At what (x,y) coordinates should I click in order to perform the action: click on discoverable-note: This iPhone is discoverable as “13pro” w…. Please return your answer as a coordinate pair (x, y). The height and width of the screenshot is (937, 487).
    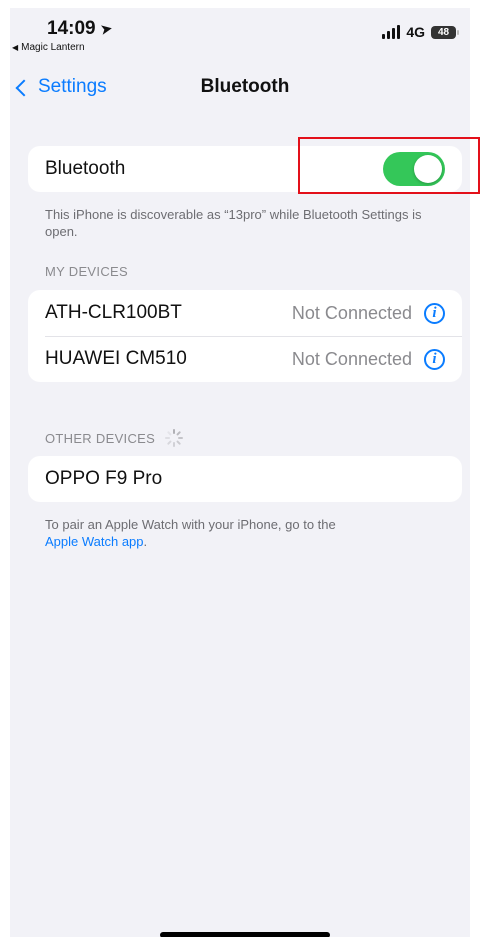
    Looking at the image, I should click on (233, 223).